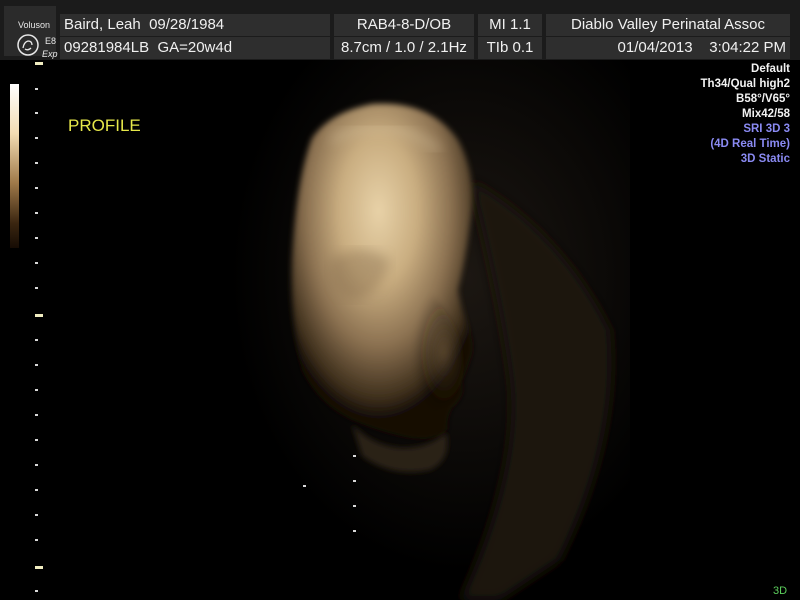  I want to click on param-mix: Mix42/58, so click(766, 114).